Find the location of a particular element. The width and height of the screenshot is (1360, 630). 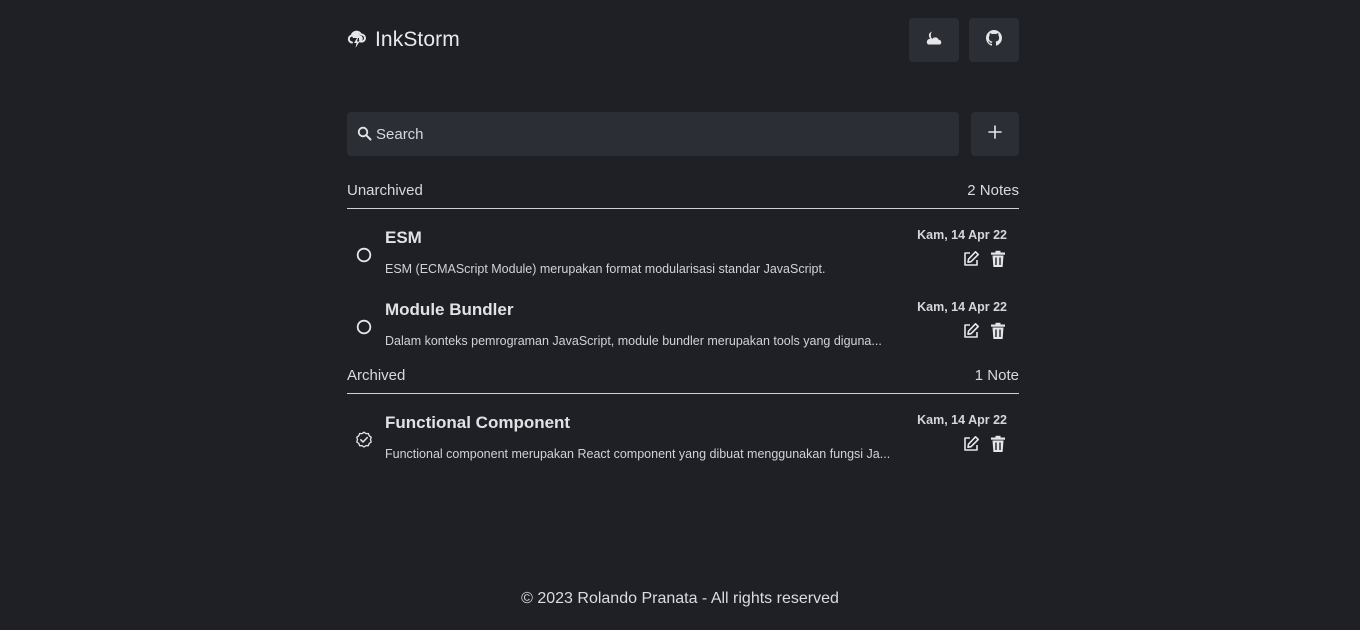

search-icon is located at coordinates (364, 133).